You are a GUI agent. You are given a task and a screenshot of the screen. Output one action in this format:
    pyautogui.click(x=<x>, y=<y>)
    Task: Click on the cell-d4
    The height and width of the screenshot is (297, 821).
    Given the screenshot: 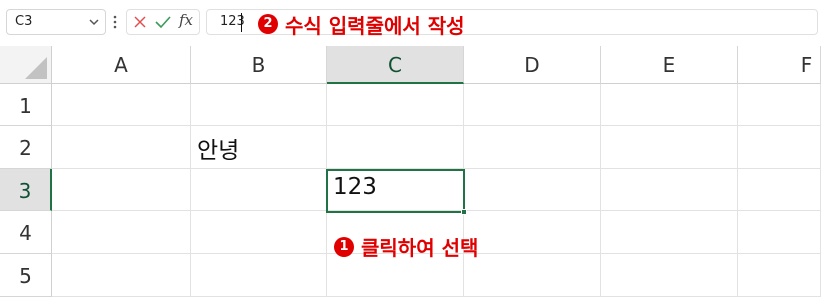 What is the action you would take?
    pyautogui.click(x=532, y=232)
    